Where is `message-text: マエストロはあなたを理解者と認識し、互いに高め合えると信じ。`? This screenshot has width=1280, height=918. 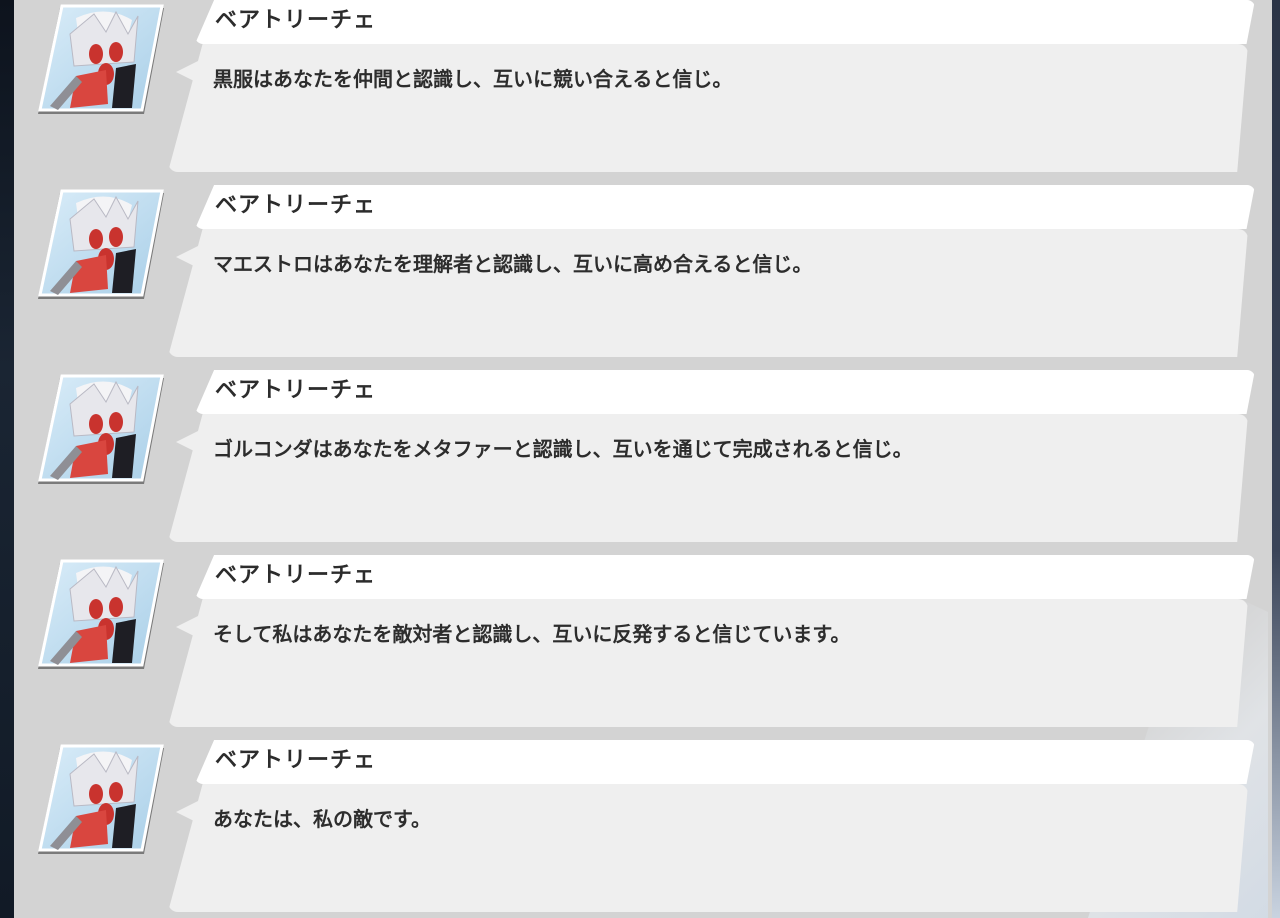 message-text: マエストロはあなたを理解者と認識し、互いに高め合えると信じ。 is located at coordinates (513, 264).